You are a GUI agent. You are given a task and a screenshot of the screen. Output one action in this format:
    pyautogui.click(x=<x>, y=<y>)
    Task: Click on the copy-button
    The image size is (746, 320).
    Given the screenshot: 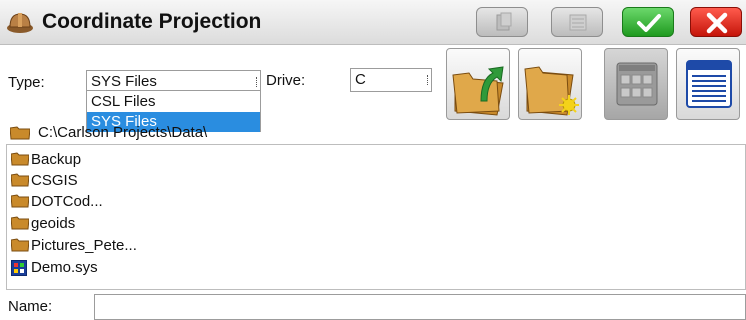 What is the action you would take?
    pyautogui.click(x=502, y=22)
    